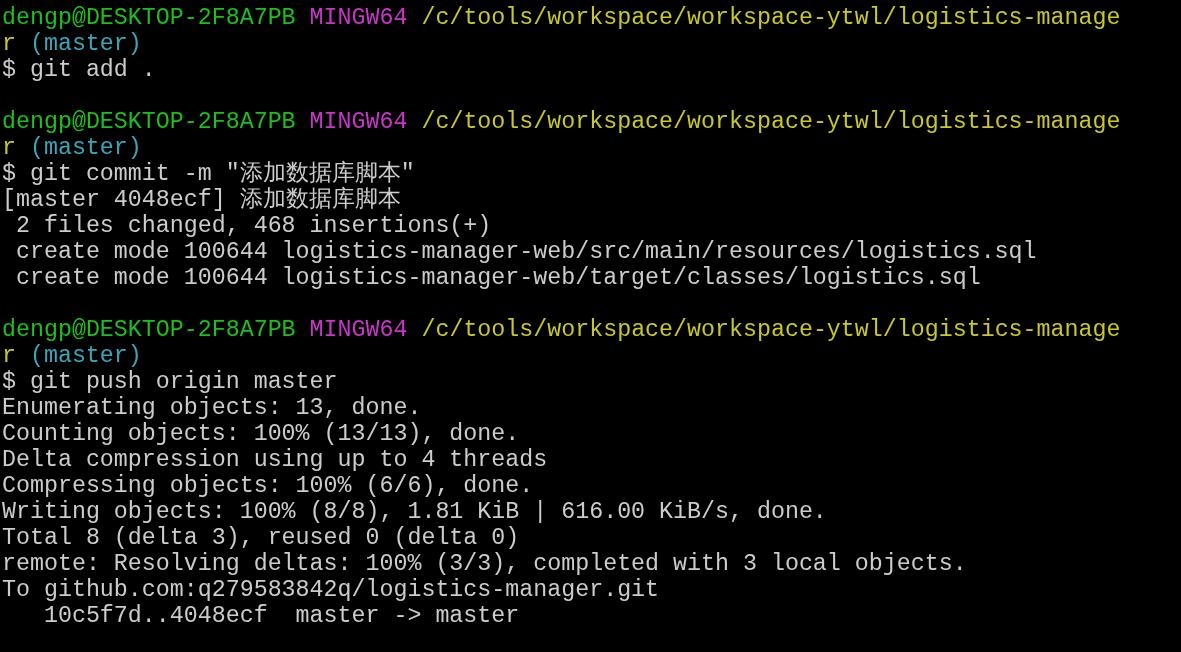  What do you see at coordinates (201, 200) in the screenshot?
I see `output-line: [master 4048ecf] 添加数据库脚本` at bounding box center [201, 200].